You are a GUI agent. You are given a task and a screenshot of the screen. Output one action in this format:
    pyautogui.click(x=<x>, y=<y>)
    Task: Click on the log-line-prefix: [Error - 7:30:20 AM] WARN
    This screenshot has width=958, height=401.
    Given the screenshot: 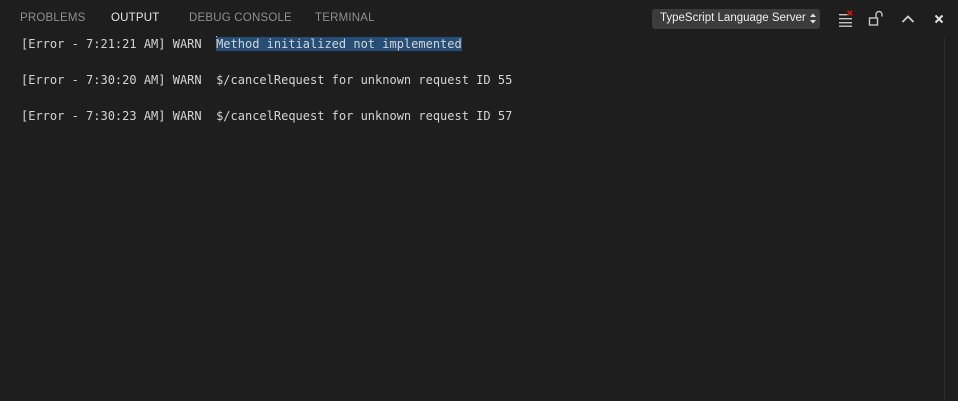 What is the action you would take?
    pyautogui.click(x=119, y=80)
    